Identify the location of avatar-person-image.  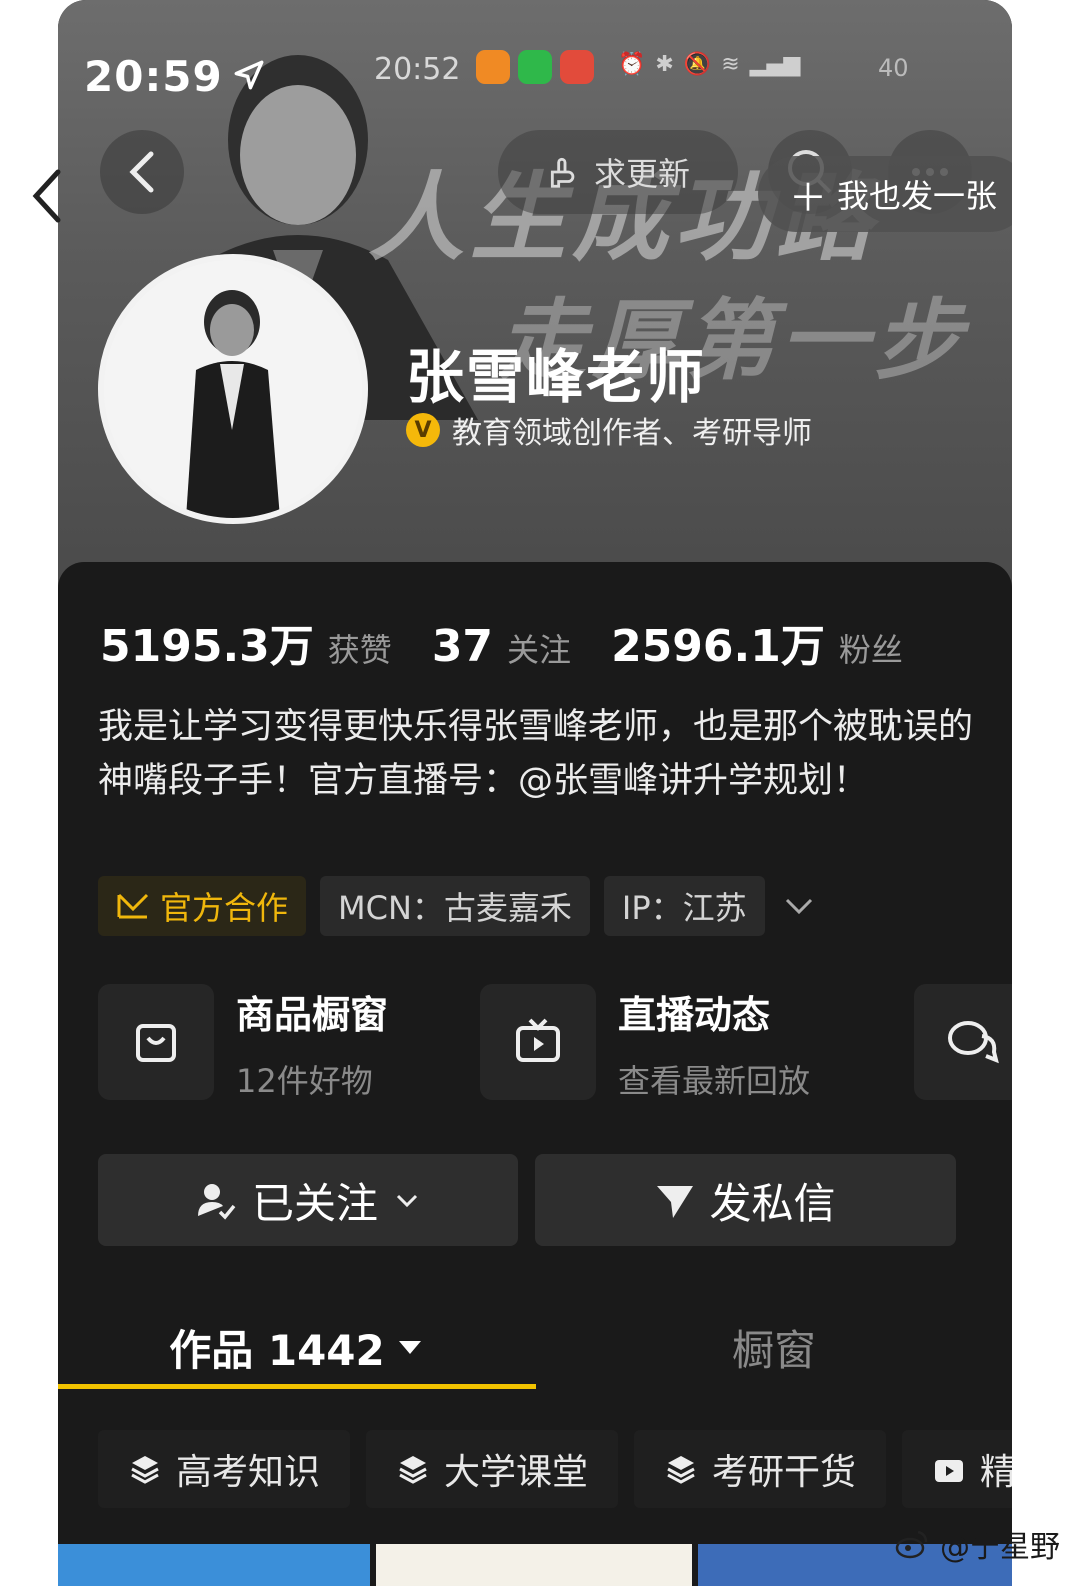
(233, 389).